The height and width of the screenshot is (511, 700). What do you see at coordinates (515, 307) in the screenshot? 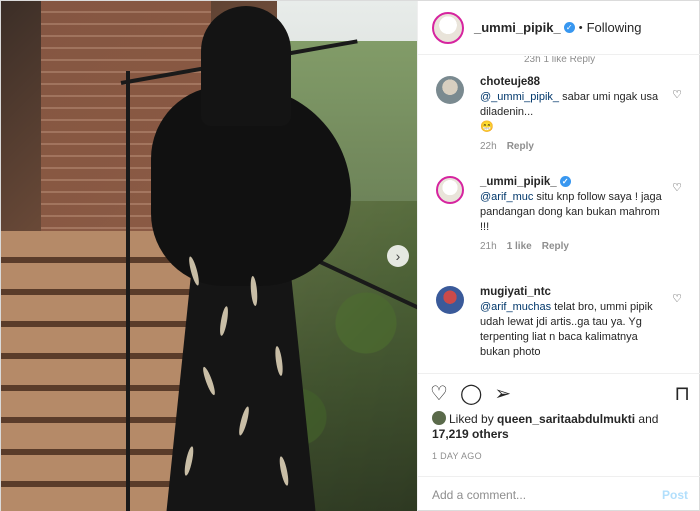
I see `comment-mention: @arif_muchas` at bounding box center [515, 307].